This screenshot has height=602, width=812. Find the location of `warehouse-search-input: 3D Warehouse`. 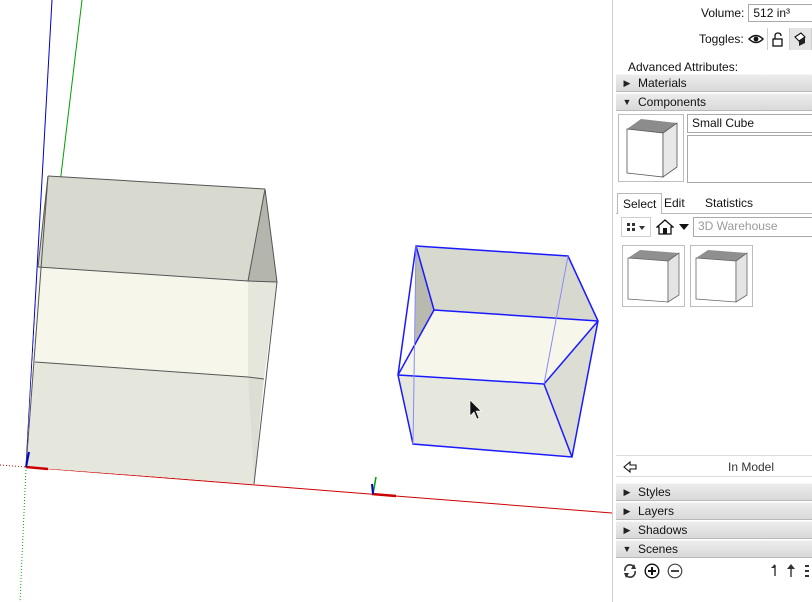

warehouse-search-input: 3D Warehouse is located at coordinates (752, 227).